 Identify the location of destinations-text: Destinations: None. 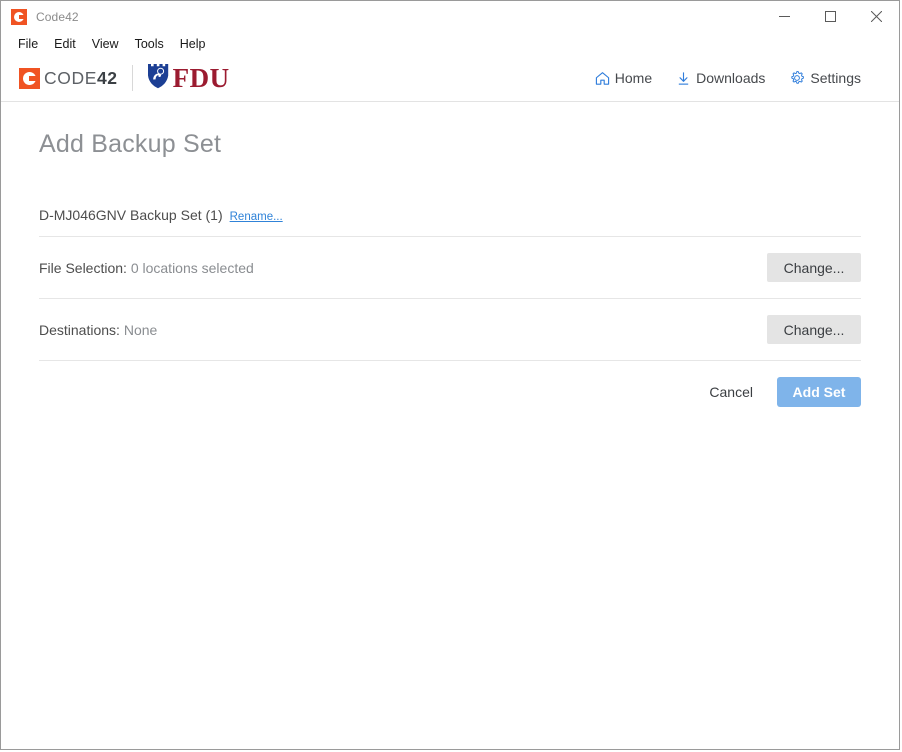
(98, 330).